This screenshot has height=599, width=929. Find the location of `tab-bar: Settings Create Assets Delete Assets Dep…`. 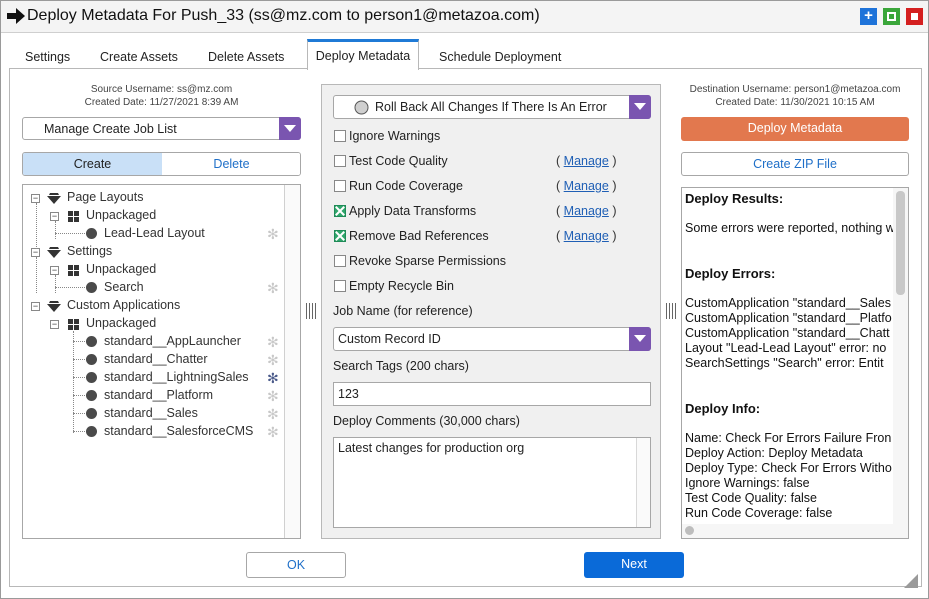

tab-bar: Settings Create Assets Delete Assets Dep… is located at coordinates (465, 54).